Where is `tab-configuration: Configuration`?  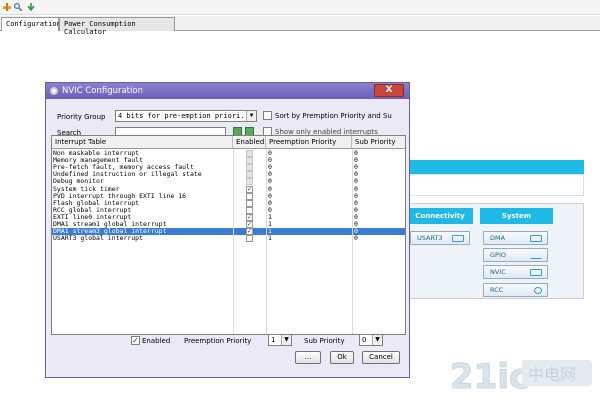 tab-configuration: Configuration is located at coordinates (31, 24).